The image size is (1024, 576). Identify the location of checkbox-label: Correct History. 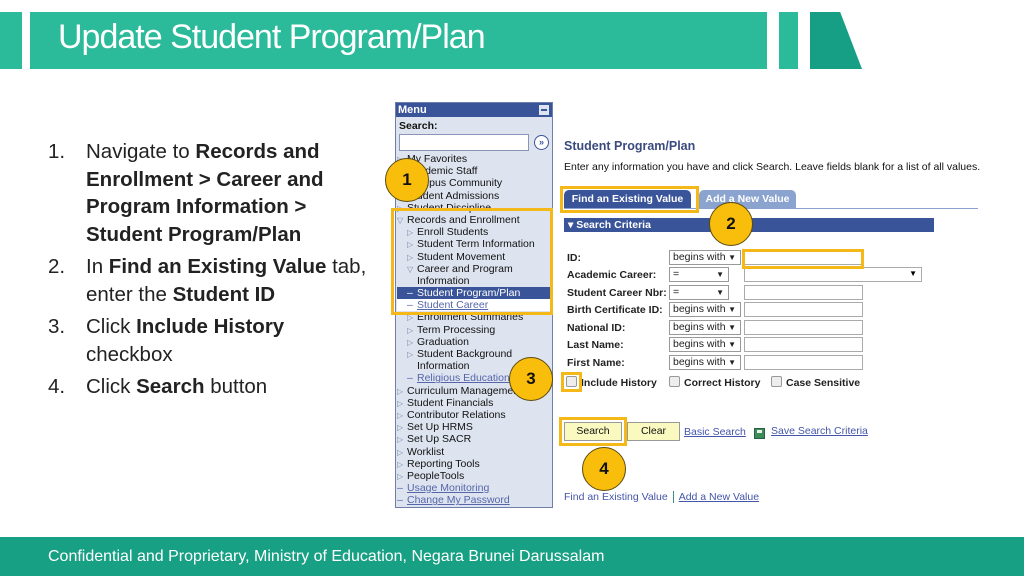
(722, 383).